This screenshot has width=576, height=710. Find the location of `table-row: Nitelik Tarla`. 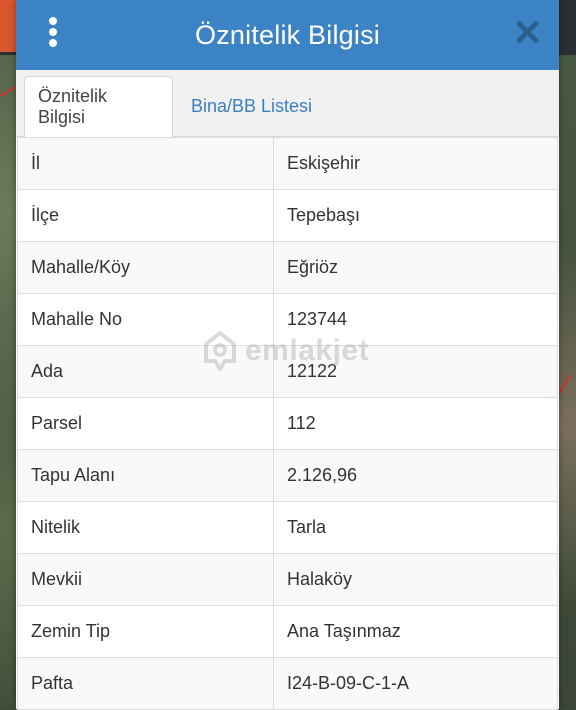

table-row: Nitelik Tarla is located at coordinates (287, 527).